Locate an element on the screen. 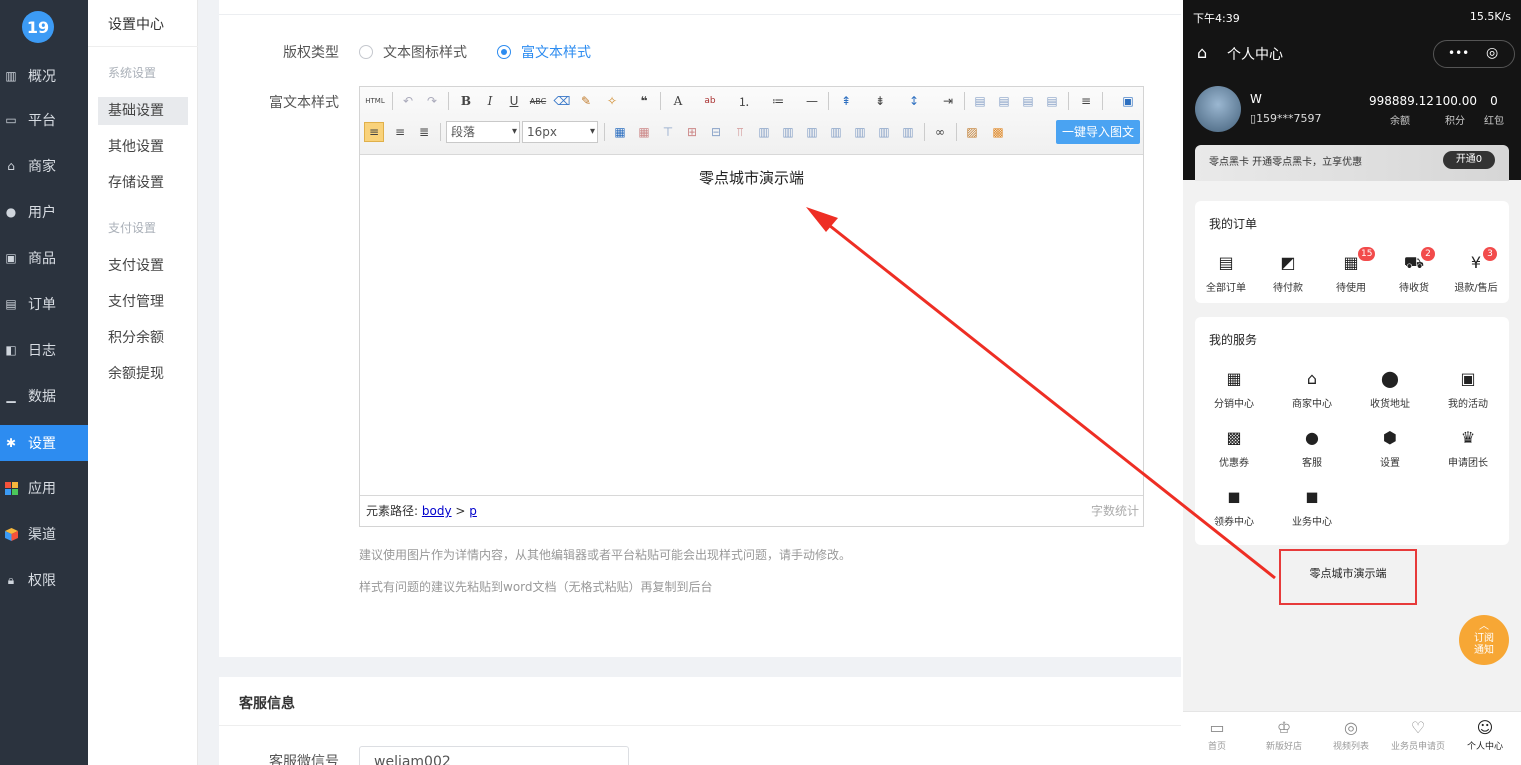 Image resolution: width=1521 pixels, height=765 pixels. order-pending-payment: ◩ 待付款 is located at coordinates (1288, 273).